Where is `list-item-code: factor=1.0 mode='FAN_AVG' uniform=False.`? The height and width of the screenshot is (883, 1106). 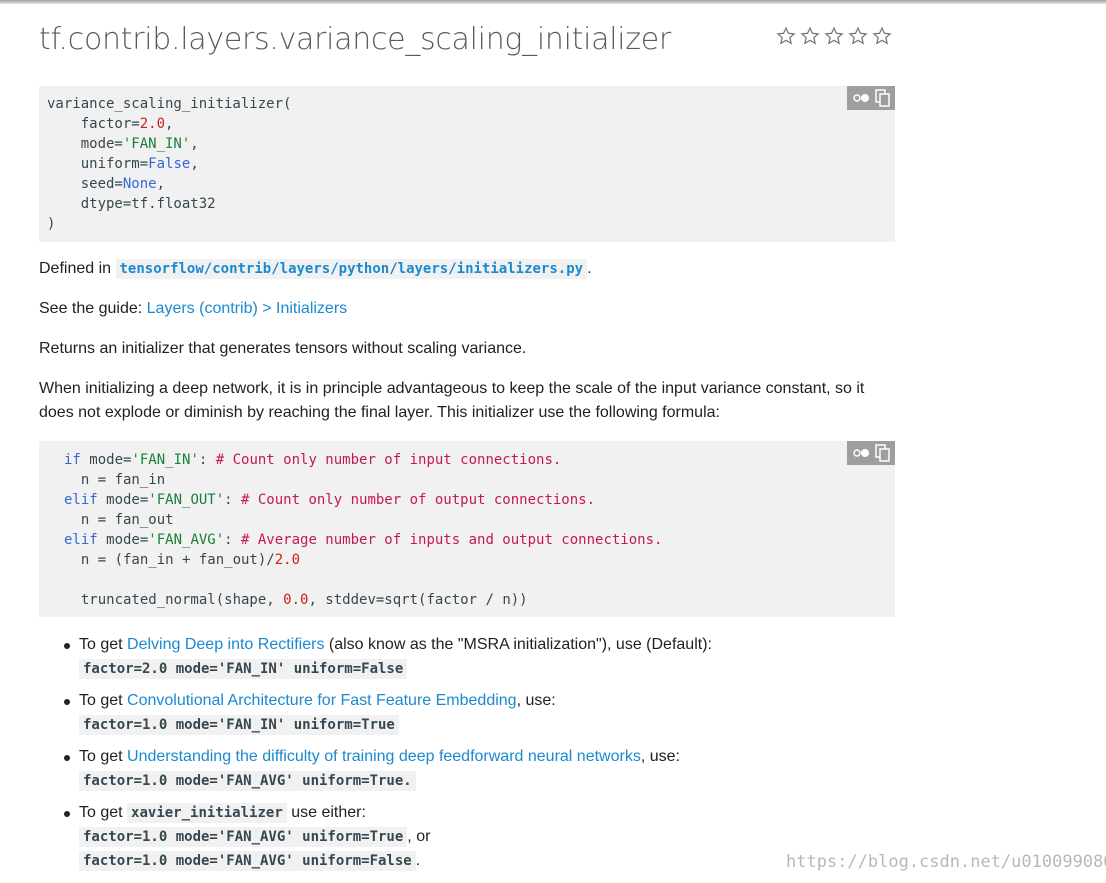
list-item-code: factor=1.0 mode='FAN_AVG' uniform=False. is located at coordinates (249, 861).